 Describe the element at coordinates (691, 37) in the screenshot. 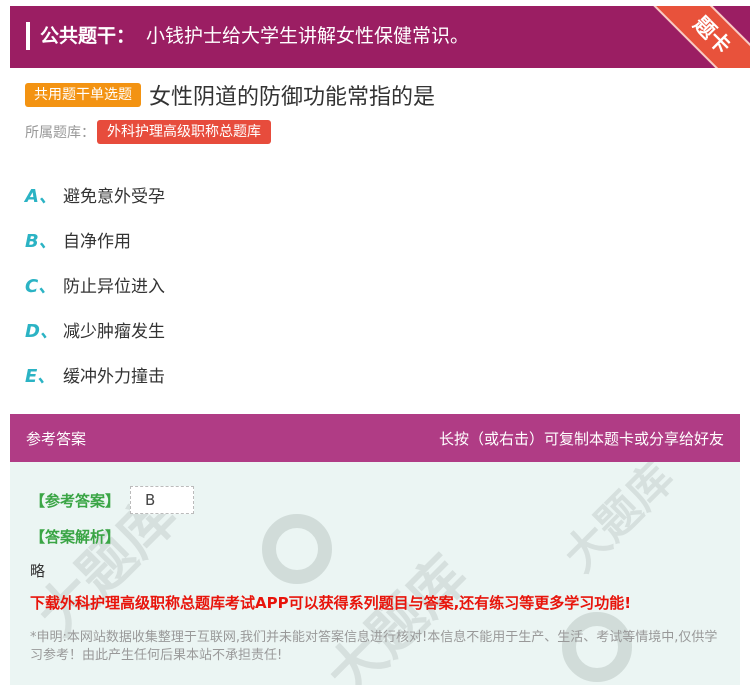

I see `question-card-badge: 题卡` at that location.